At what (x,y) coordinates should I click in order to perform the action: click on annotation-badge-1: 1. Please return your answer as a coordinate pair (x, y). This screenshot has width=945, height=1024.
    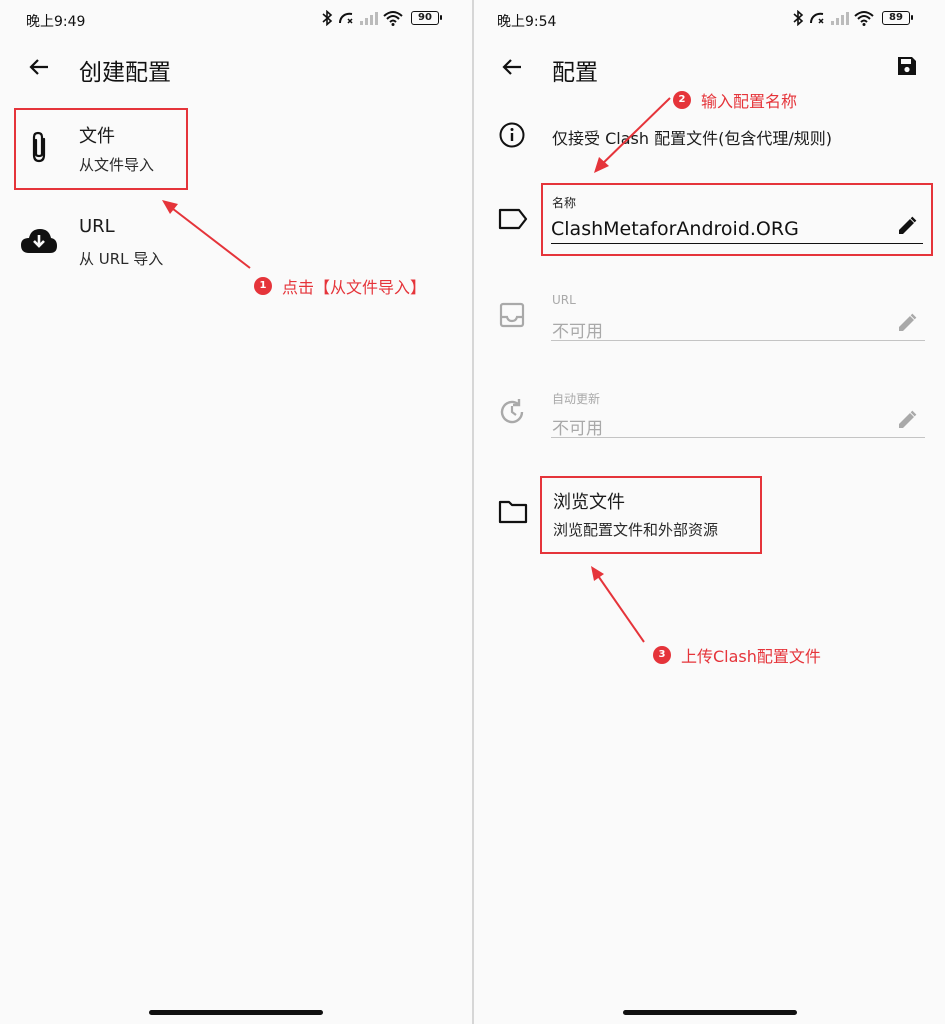
    Looking at the image, I should click on (263, 286).